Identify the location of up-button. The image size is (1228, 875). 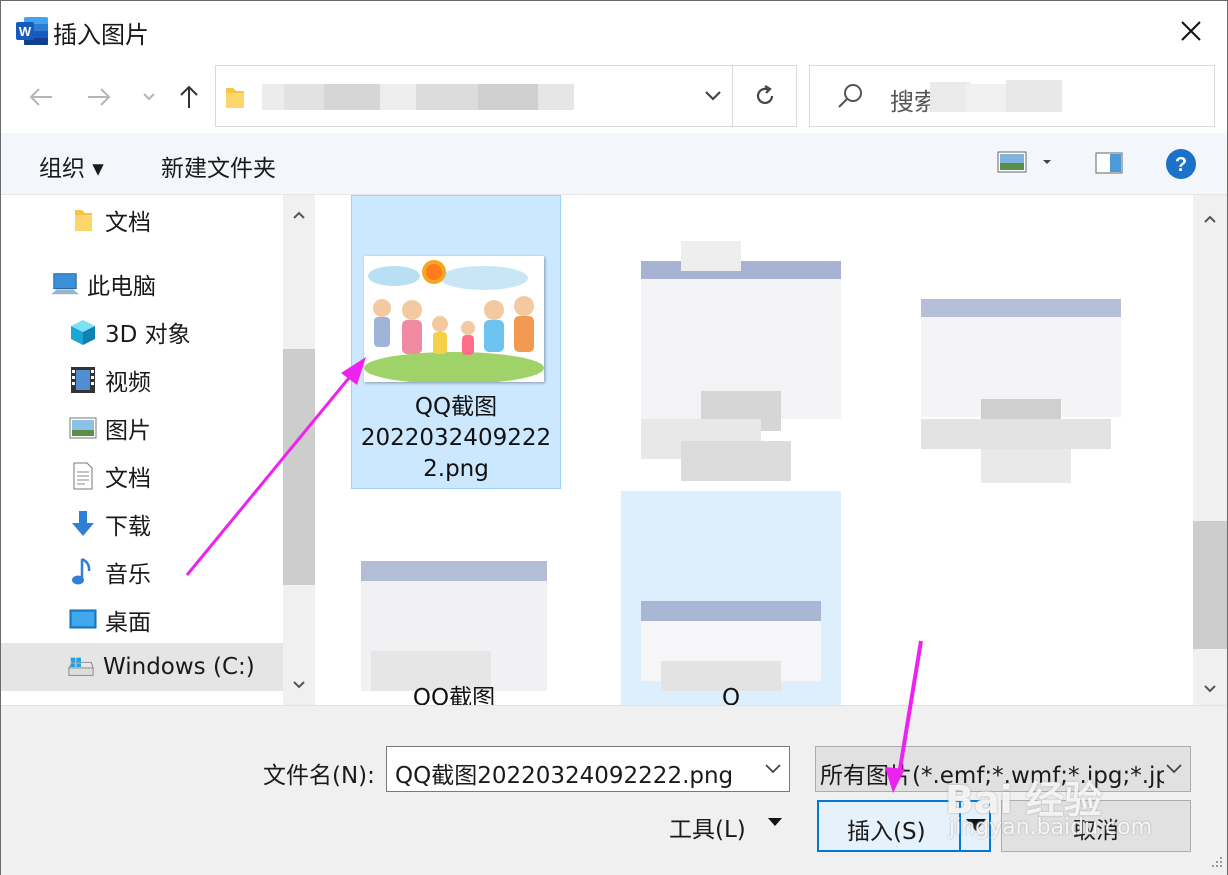
(189, 97).